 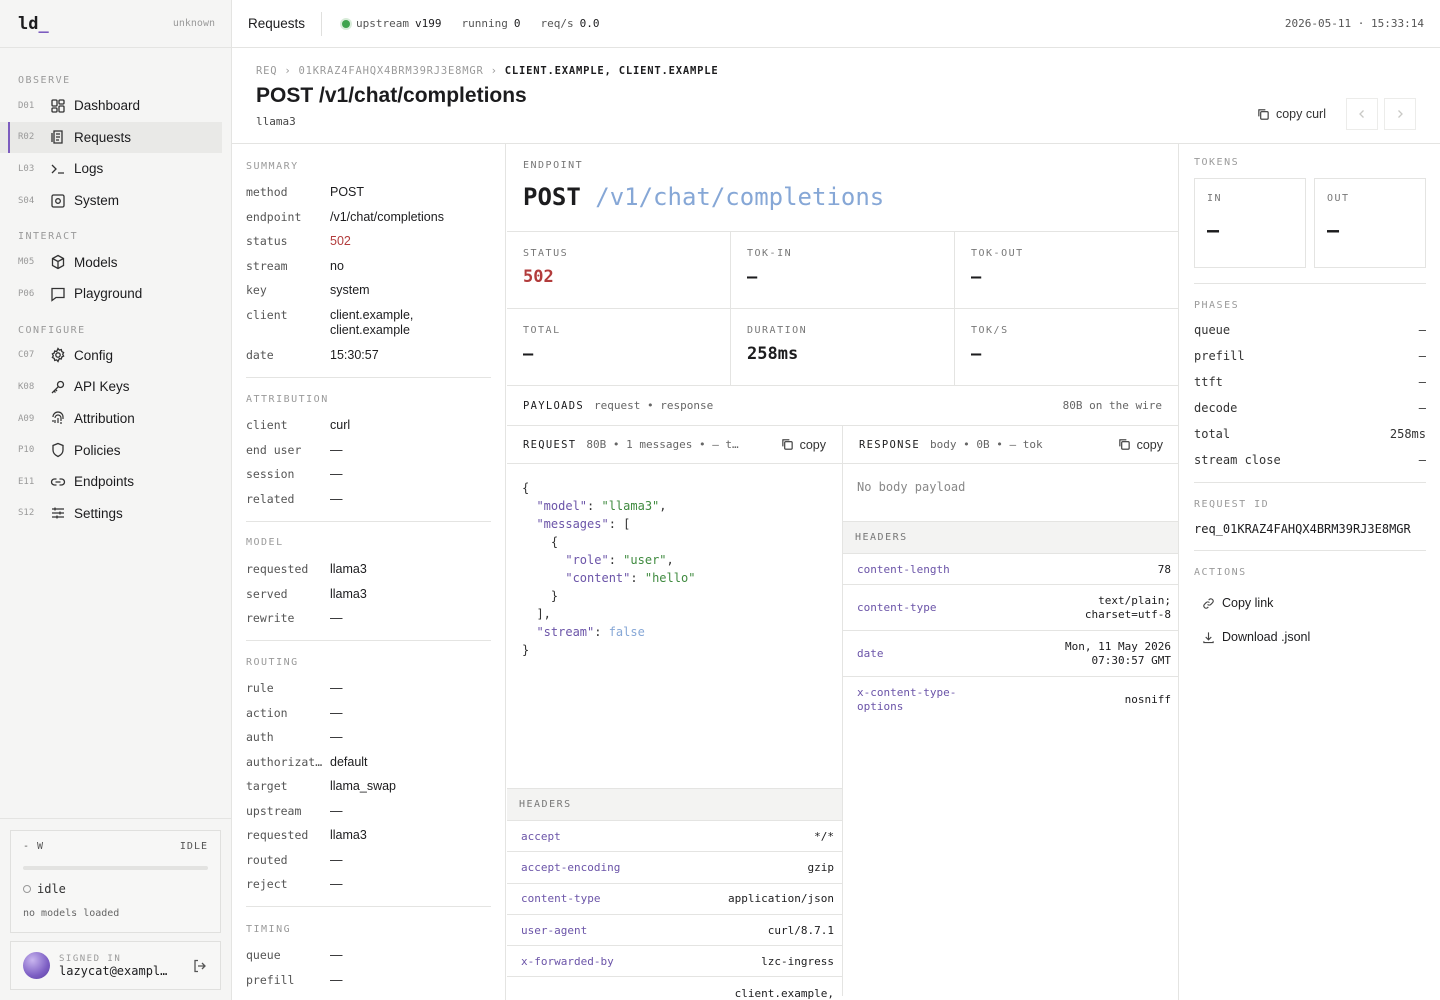 I want to click on request-id-value: req_01KRAZ4FAHQX4BRM39RJ3E8MGR, so click(x=1310, y=529).